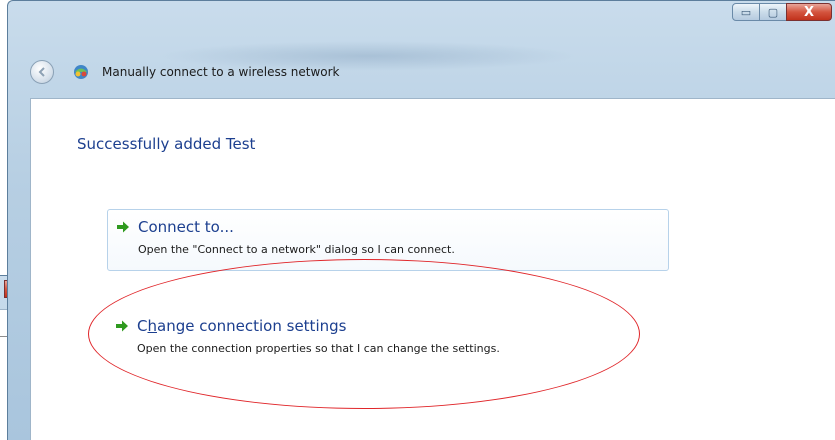  What do you see at coordinates (166, 144) in the screenshot?
I see `page-heading: Successfully added Test` at bounding box center [166, 144].